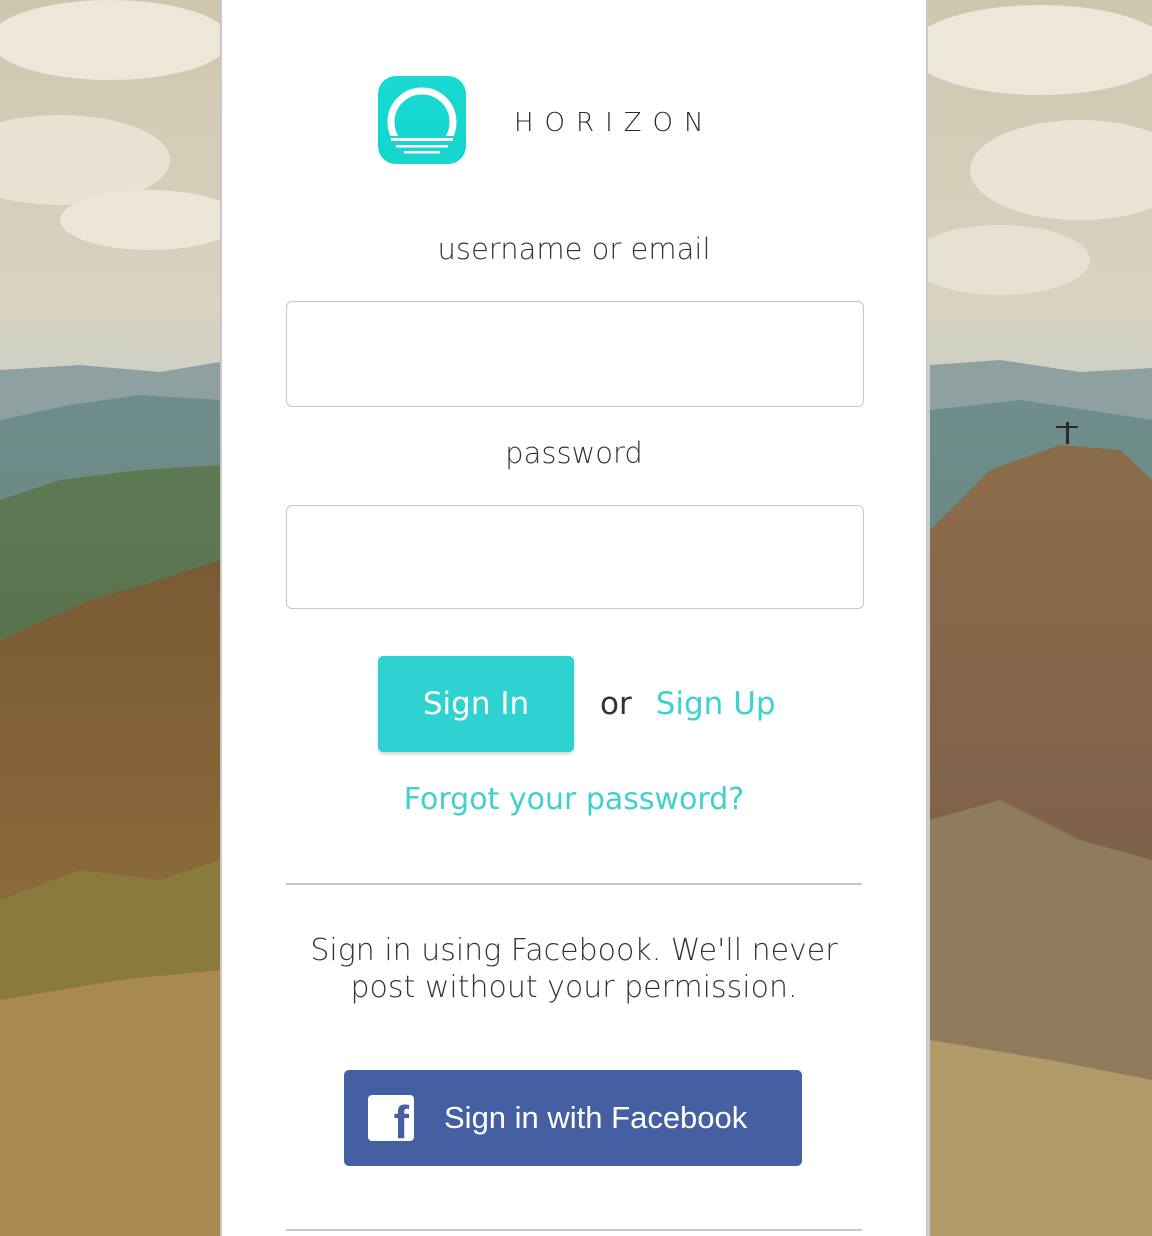  I want to click on or-text: or, so click(616, 704).